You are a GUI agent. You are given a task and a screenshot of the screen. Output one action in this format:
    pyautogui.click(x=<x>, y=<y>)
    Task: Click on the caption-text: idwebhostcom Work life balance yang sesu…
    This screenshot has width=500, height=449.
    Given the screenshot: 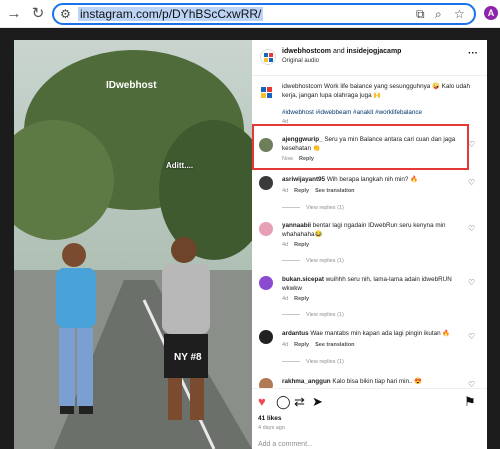 What is the action you would take?
    pyautogui.click(x=376, y=91)
    